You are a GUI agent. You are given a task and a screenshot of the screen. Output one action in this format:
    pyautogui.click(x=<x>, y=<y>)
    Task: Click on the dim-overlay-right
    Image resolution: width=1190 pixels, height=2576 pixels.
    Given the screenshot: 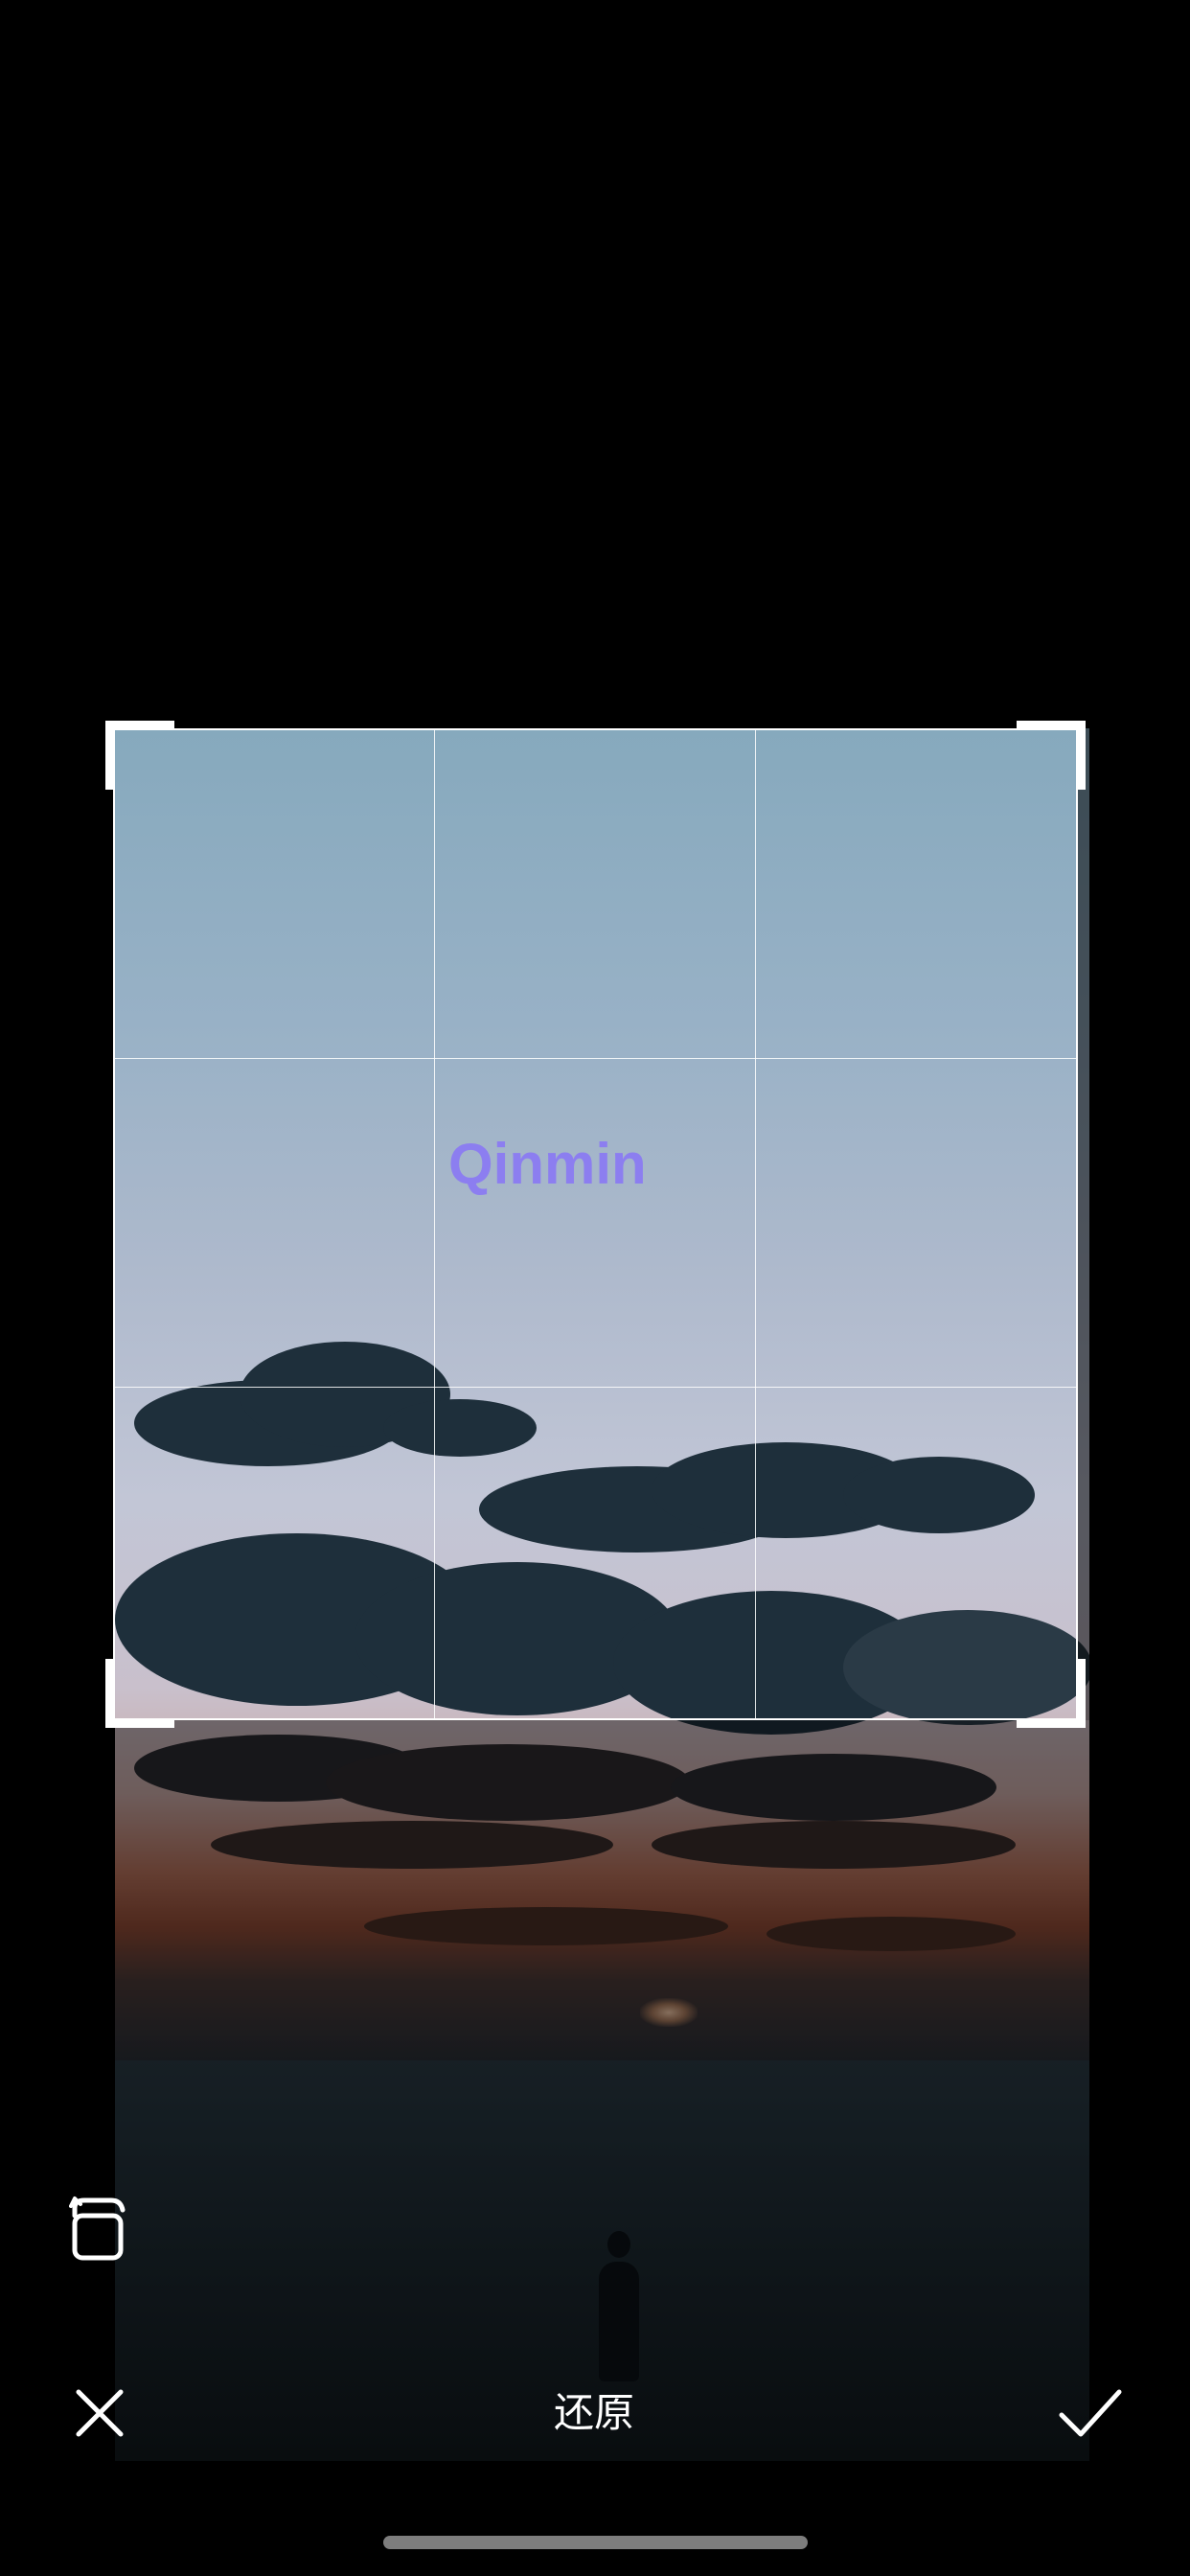 What is the action you would take?
    pyautogui.click(x=1083, y=1224)
    